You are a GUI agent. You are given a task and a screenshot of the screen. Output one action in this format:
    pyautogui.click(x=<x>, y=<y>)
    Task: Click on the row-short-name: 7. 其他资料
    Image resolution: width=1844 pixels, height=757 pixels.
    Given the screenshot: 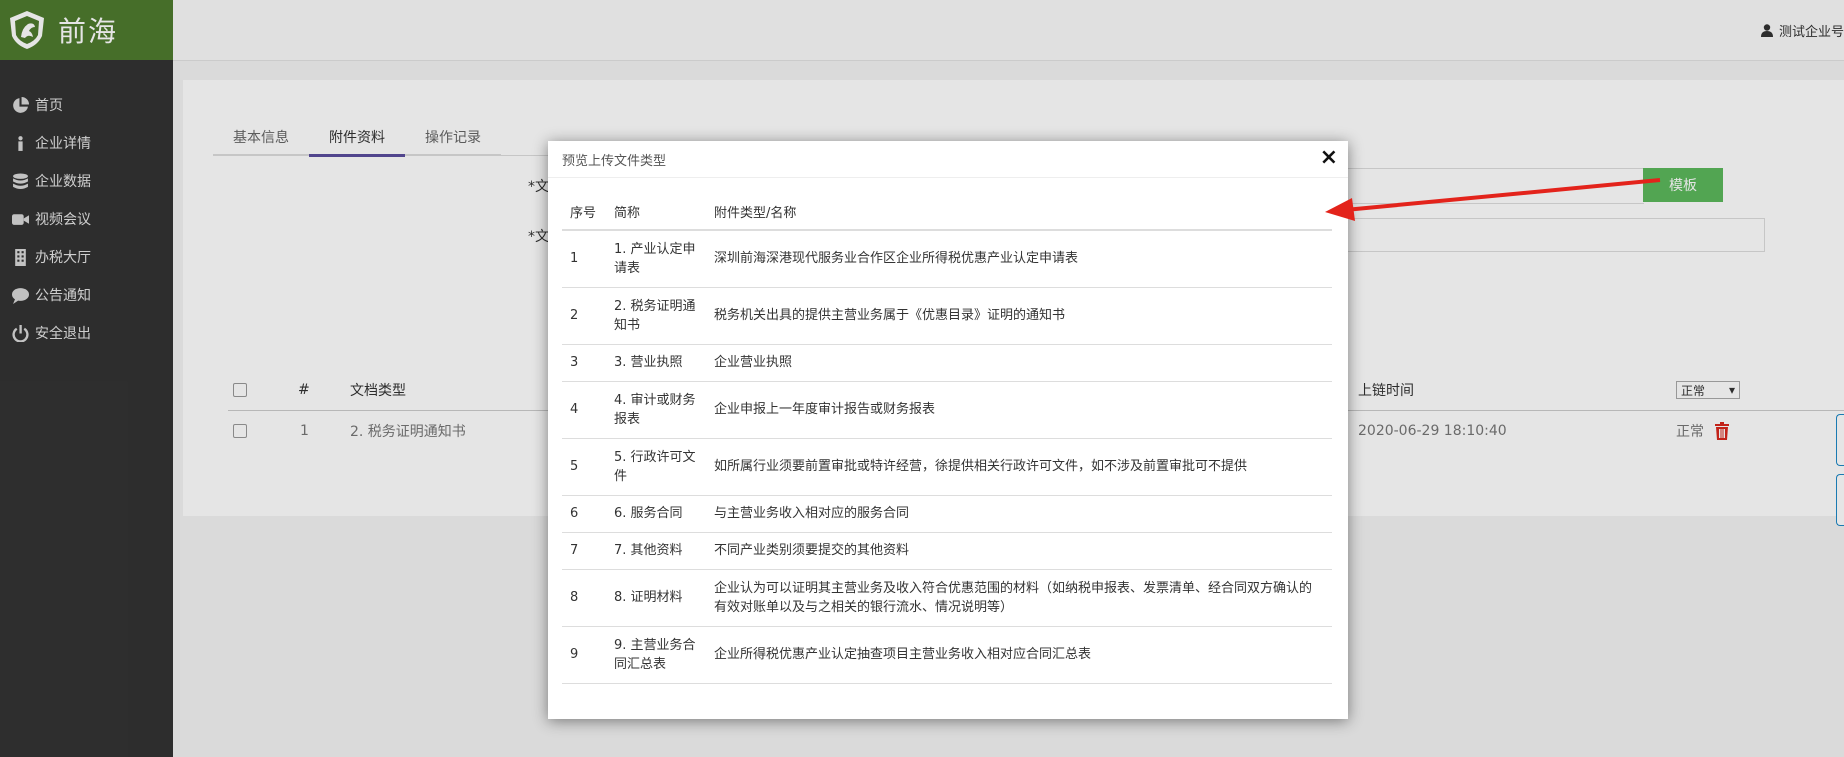 What is the action you would take?
    pyautogui.click(x=656, y=551)
    